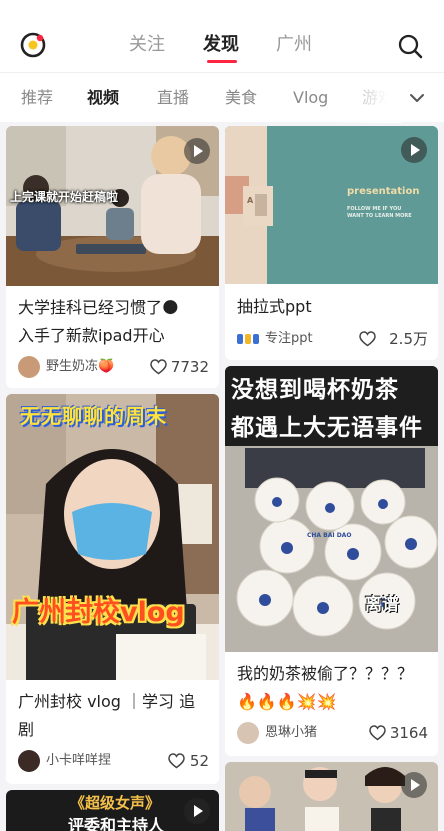 The image size is (444, 831). What do you see at coordinates (417, 98) in the screenshot?
I see `chevron-down-icon` at bounding box center [417, 98].